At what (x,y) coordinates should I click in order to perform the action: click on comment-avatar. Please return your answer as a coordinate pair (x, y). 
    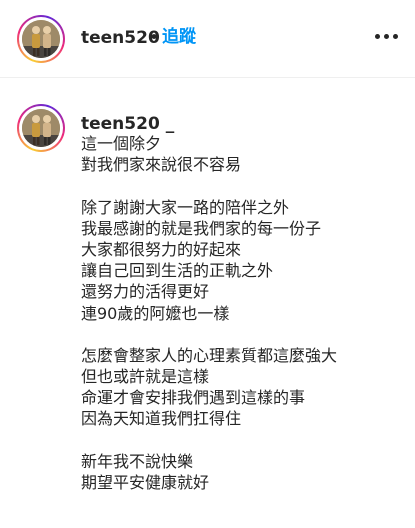
    Looking at the image, I should click on (41, 128).